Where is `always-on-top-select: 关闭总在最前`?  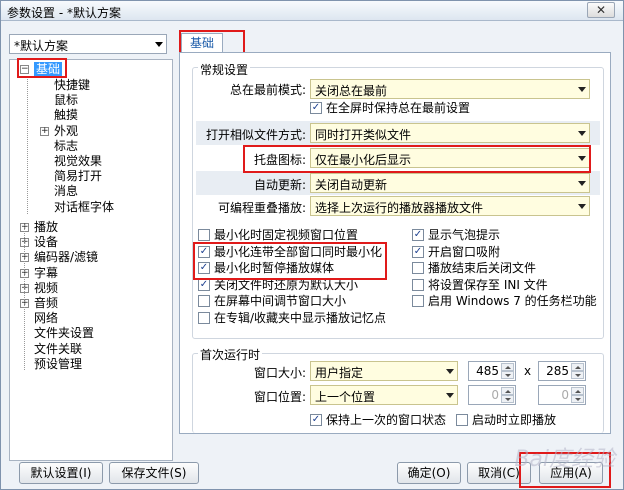 always-on-top-select: 关闭总在最前 is located at coordinates (450, 89).